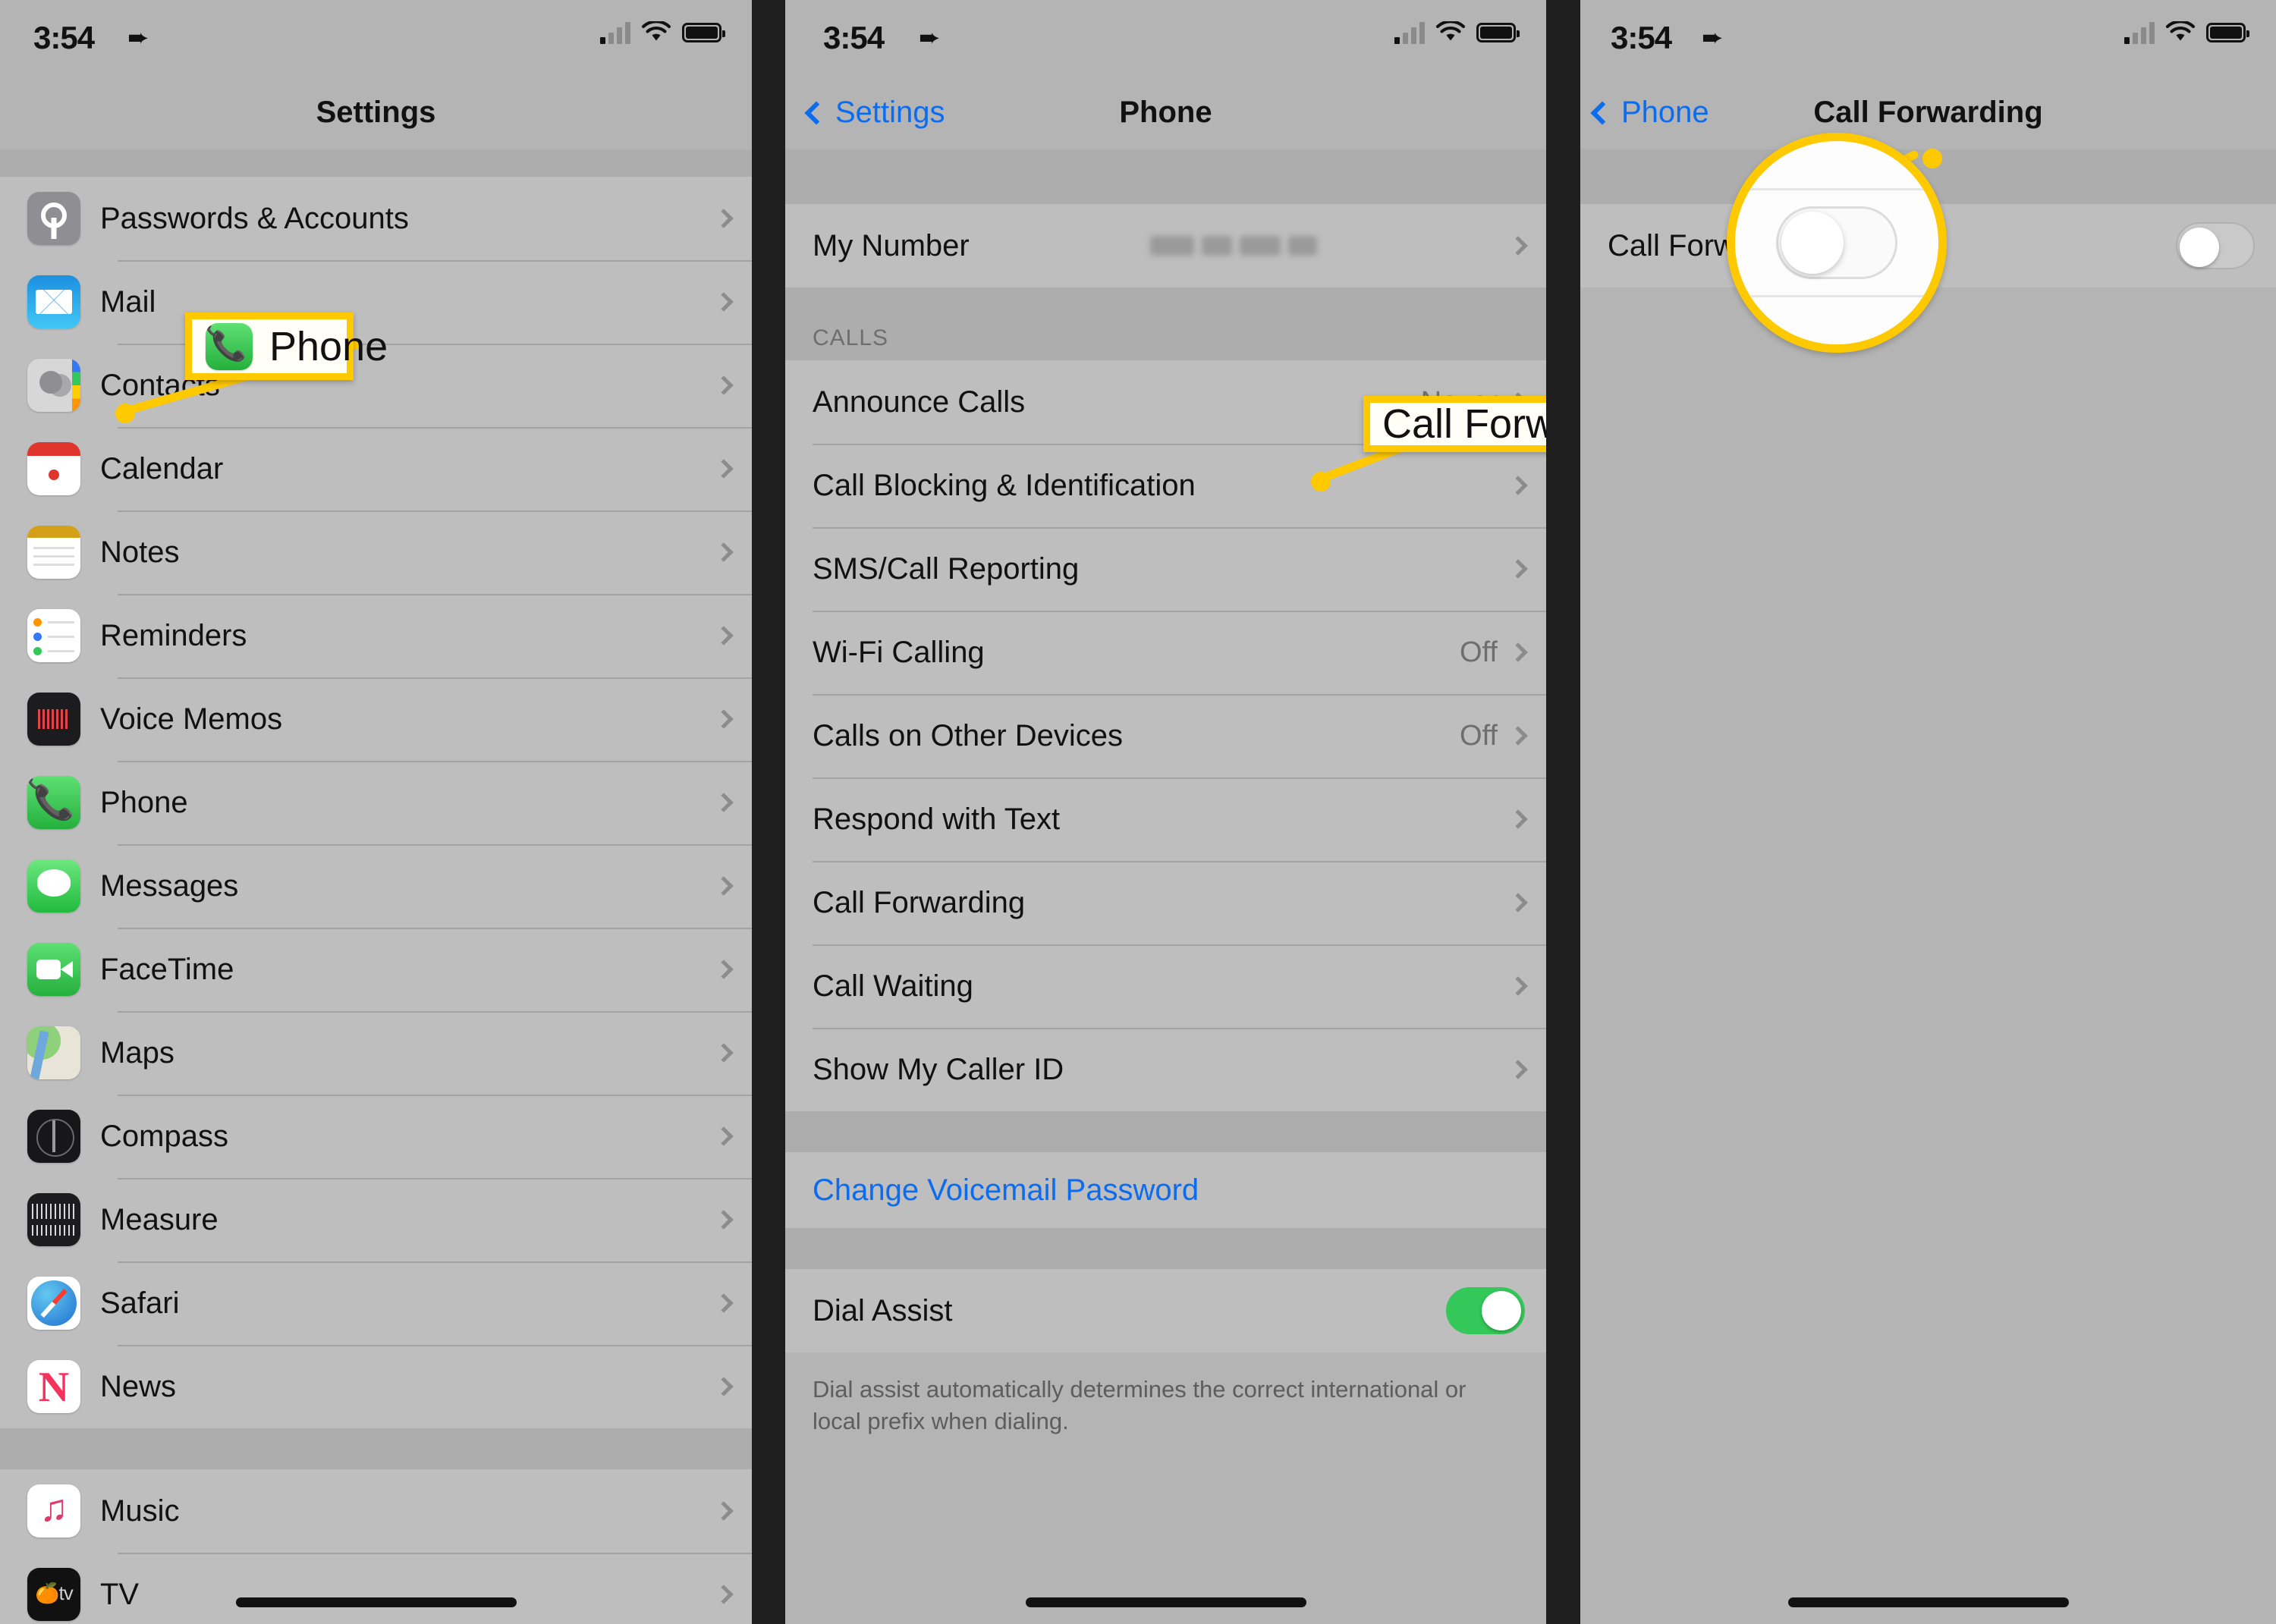 This screenshot has height=1624, width=2276. I want to click on sidebar-item-messages: Messages, so click(376, 886).